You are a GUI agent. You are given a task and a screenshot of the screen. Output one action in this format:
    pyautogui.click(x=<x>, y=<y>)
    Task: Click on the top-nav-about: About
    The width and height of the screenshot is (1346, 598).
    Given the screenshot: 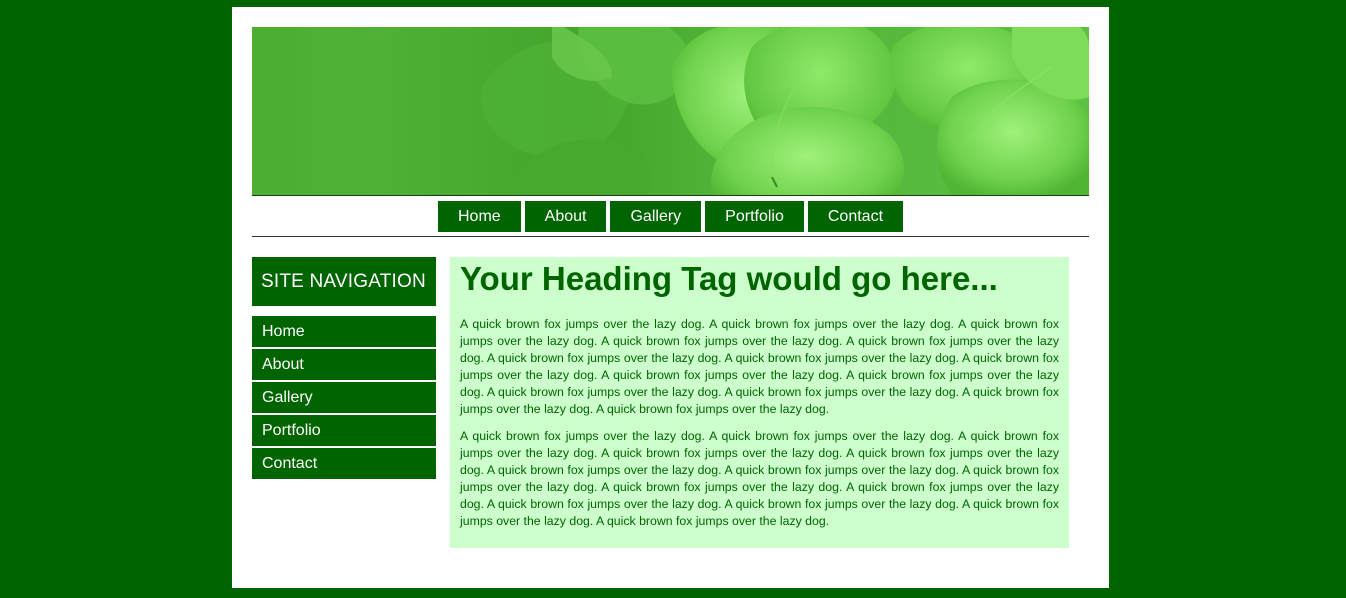 What is the action you would take?
    pyautogui.click(x=565, y=216)
    